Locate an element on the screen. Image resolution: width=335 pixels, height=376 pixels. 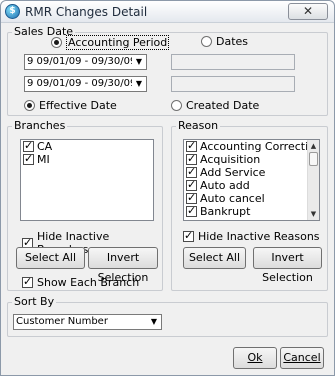
reasons-select-all-button: Select All is located at coordinates (214, 258).